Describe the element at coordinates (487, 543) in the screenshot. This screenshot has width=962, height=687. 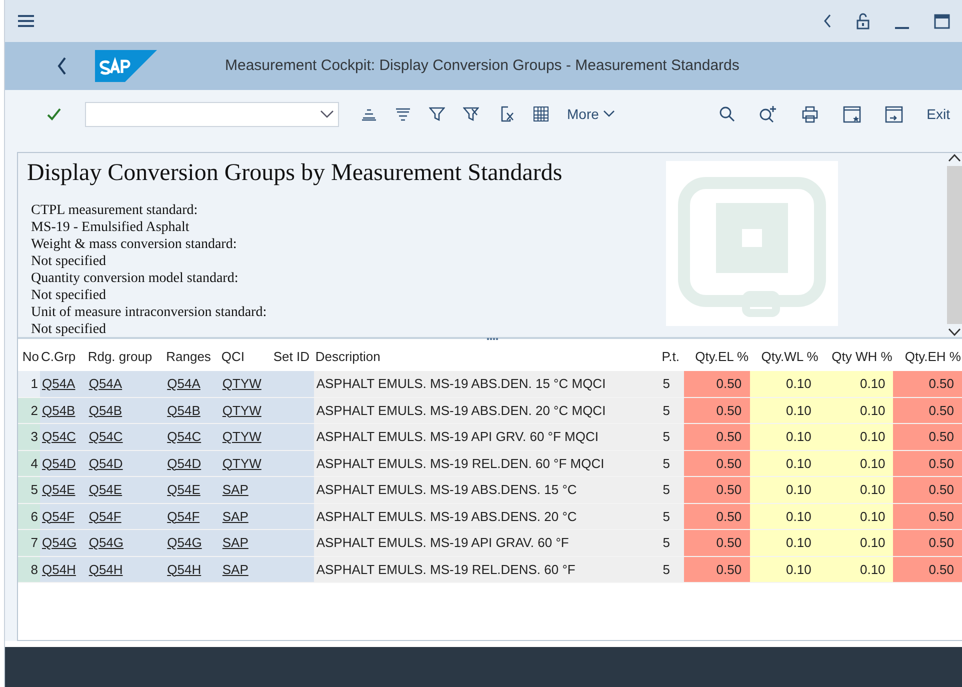
I see `table-cell: ASPHALT EMULS. MS-19 API GRAV. 60 °F` at that location.